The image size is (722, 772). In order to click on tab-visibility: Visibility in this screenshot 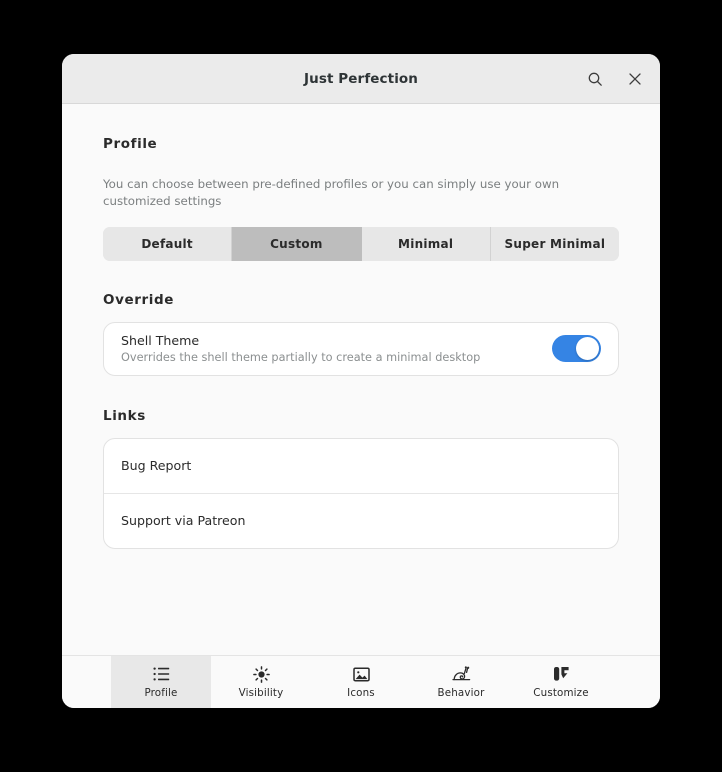, I will do `click(261, 682)`.